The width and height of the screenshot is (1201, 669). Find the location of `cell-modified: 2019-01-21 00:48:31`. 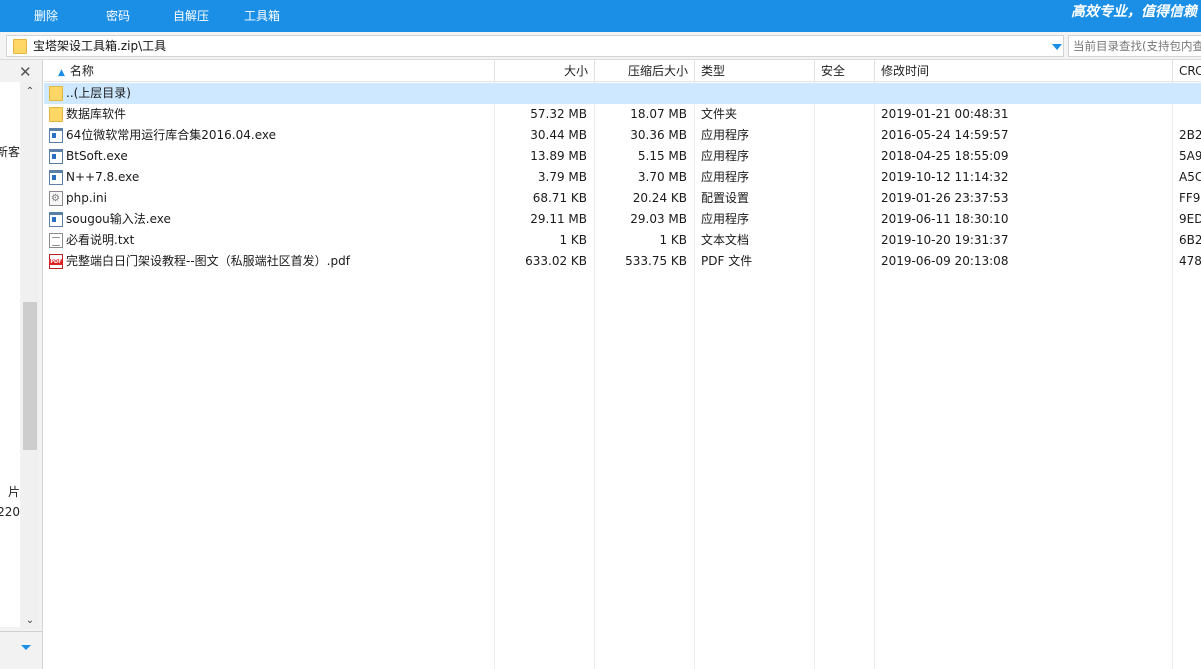

cell-modified: 2019-01-21 00:48:31 is located at coordinates (945, 114).